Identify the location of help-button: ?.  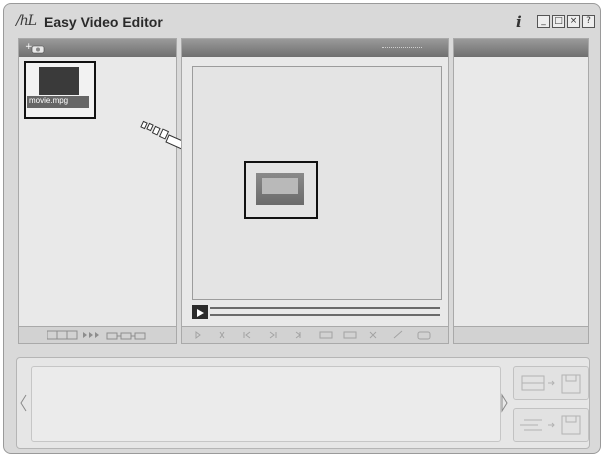
(588, 21).